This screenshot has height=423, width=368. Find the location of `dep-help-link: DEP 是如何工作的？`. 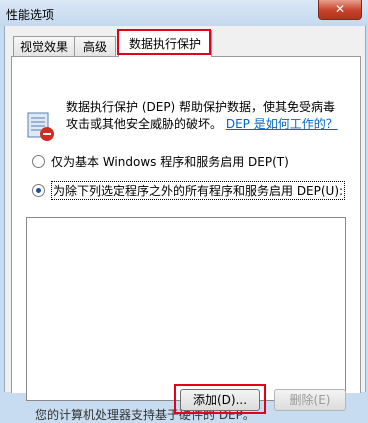

dep-help-link: DEP 是如何工作的？ is located at coordinates (282, 124).